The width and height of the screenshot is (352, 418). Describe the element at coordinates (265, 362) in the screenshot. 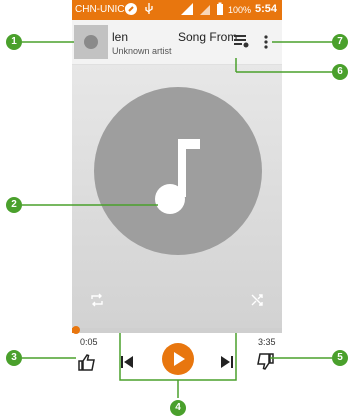

I see `thumbs-down-icon` at that location.